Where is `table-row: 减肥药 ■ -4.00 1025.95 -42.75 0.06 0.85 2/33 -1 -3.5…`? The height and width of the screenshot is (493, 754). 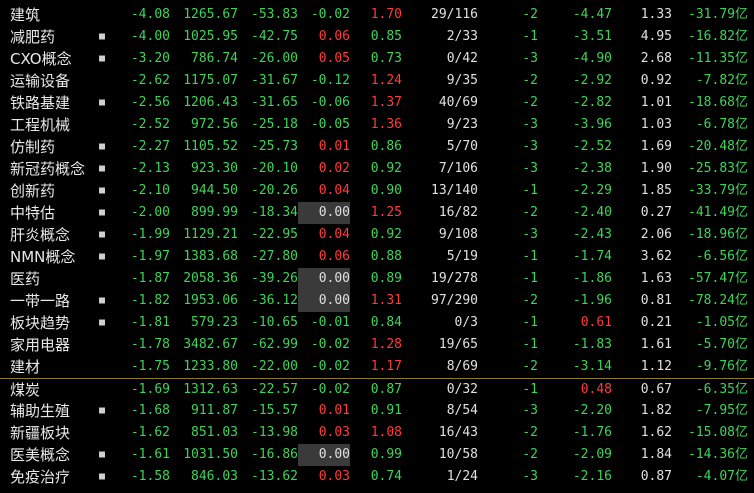 table-row: 减肥药 ■ -4.00 1025.95 -42.75 0.06 0.85 2/33 -1 -3.5… is located at coordinates (377, 37).